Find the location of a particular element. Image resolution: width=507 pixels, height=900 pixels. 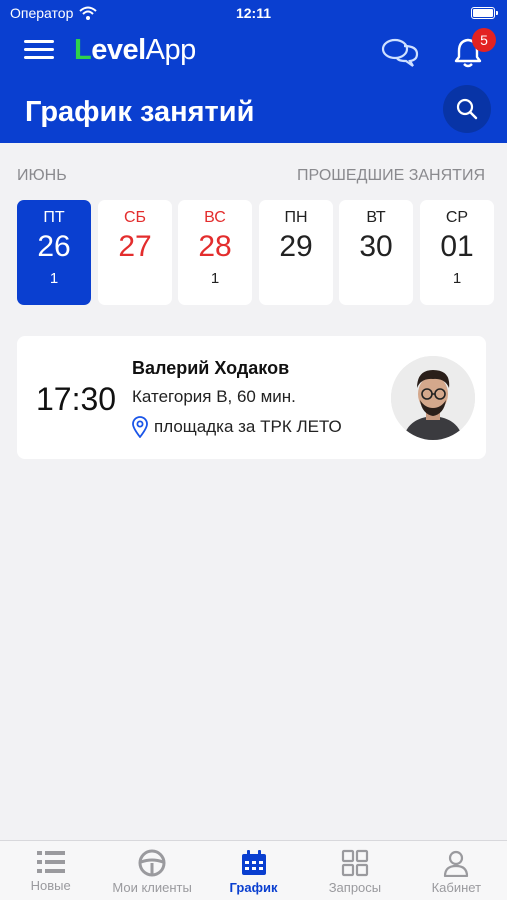

tab-label: График is located at coordinates (253, 887).